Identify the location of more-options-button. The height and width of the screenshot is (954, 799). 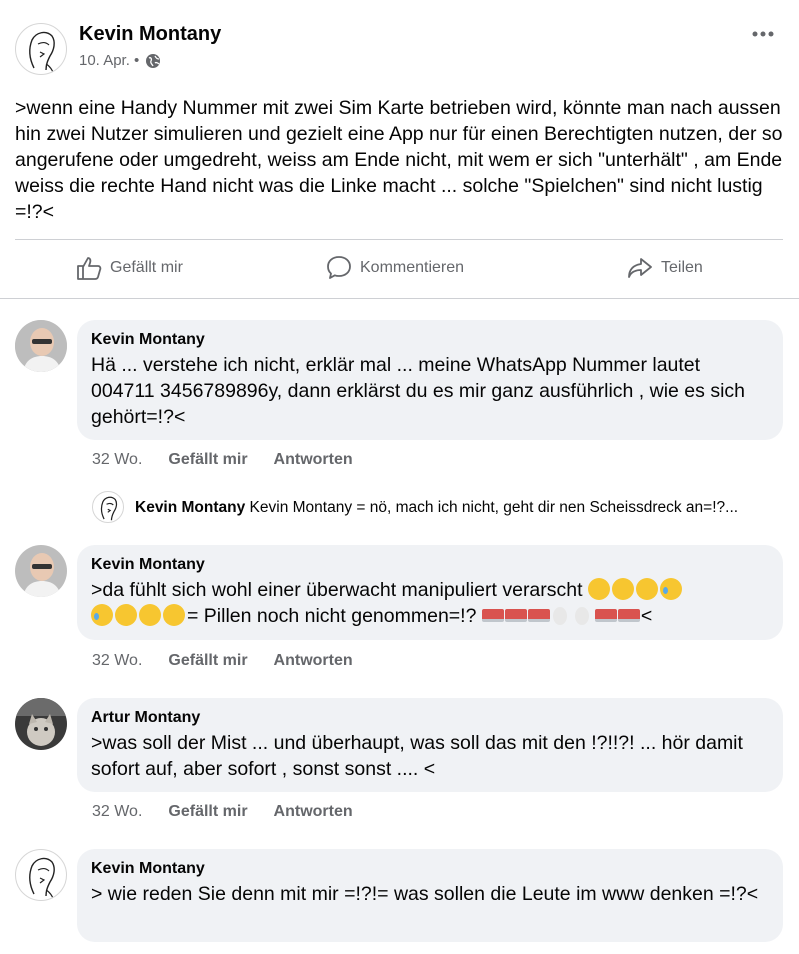
(764, 34).